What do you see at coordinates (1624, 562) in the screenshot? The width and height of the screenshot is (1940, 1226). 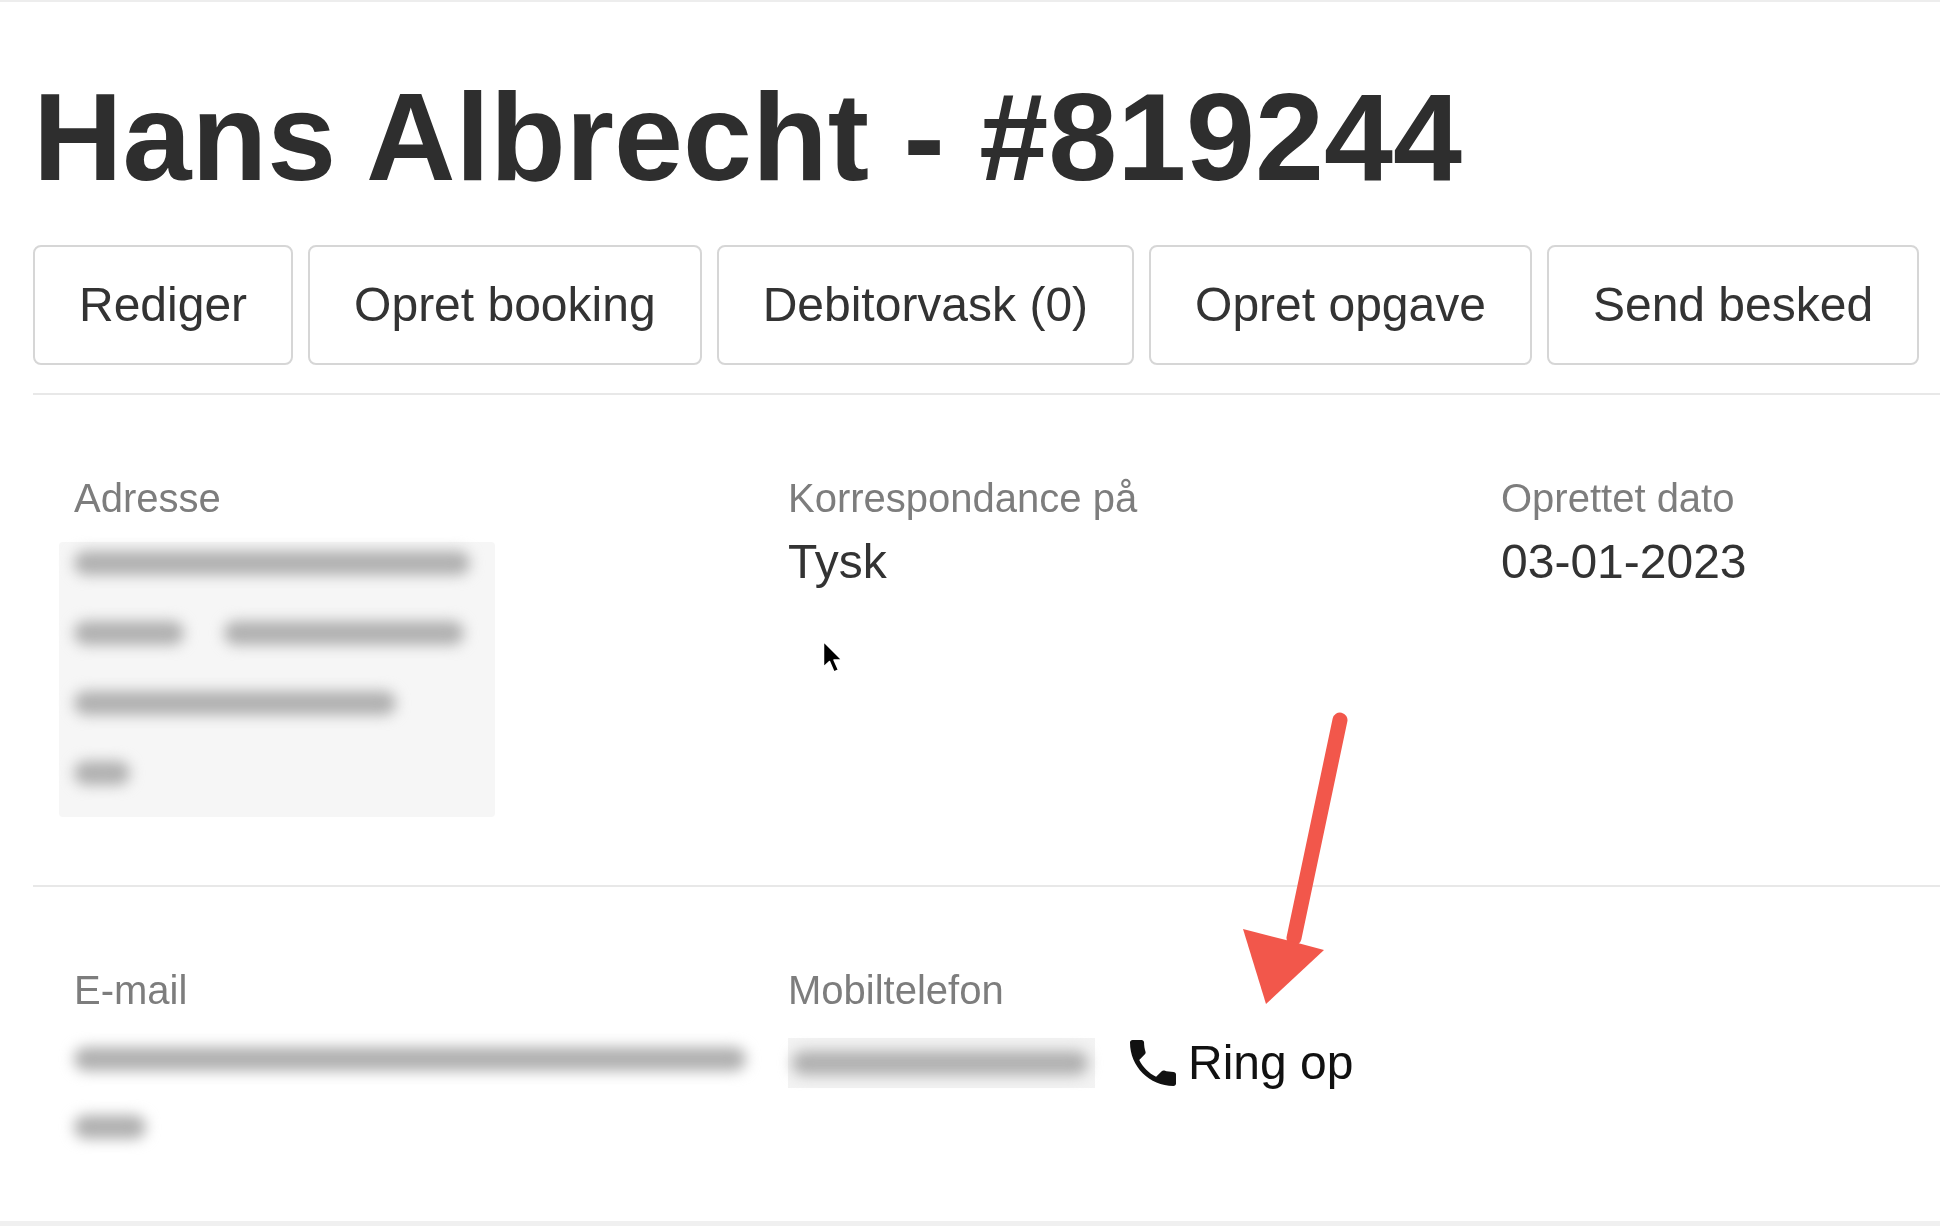 I see `field-value: 03-01-2023` at bounding box center [1624, 562].